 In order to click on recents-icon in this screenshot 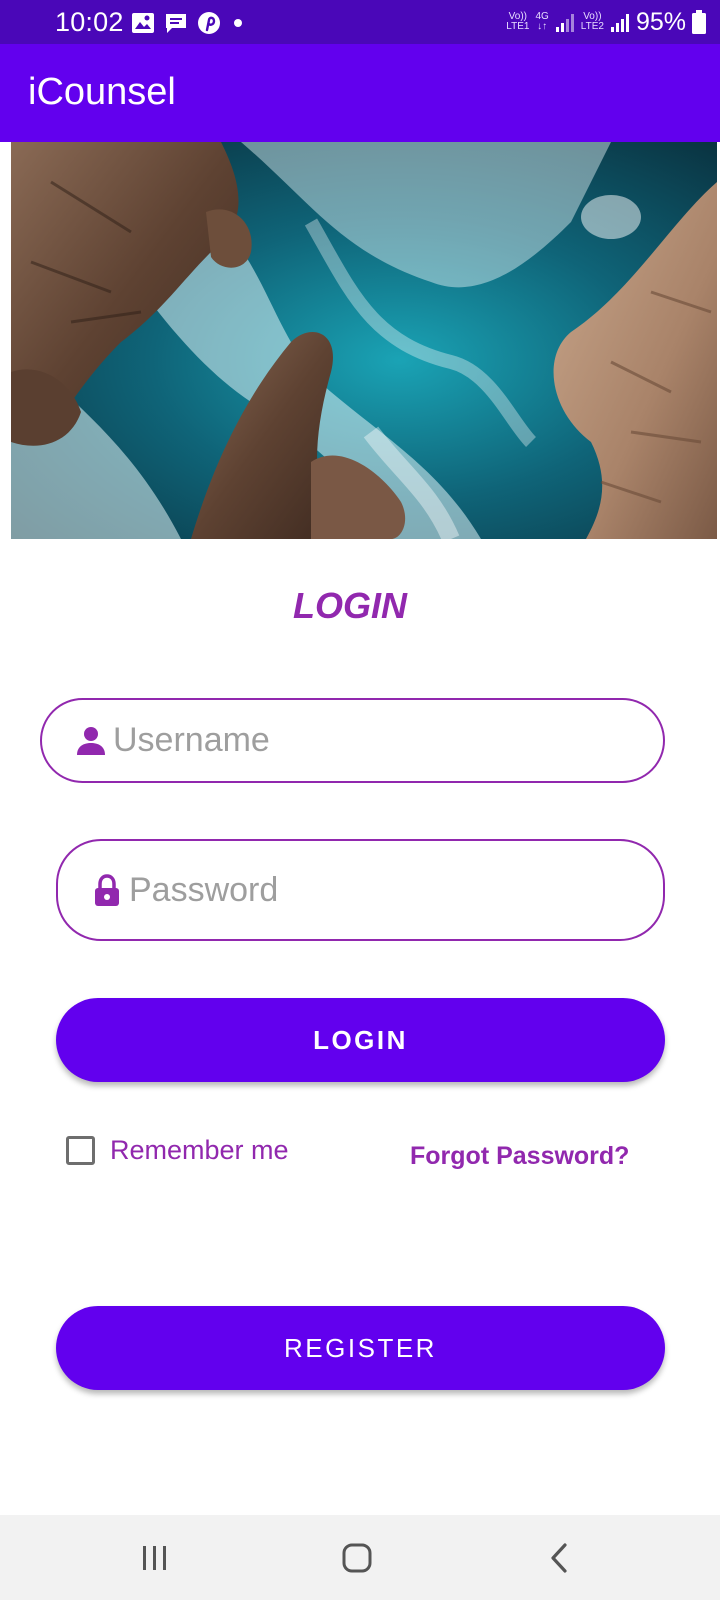, I will do `click(154, 1557)`.